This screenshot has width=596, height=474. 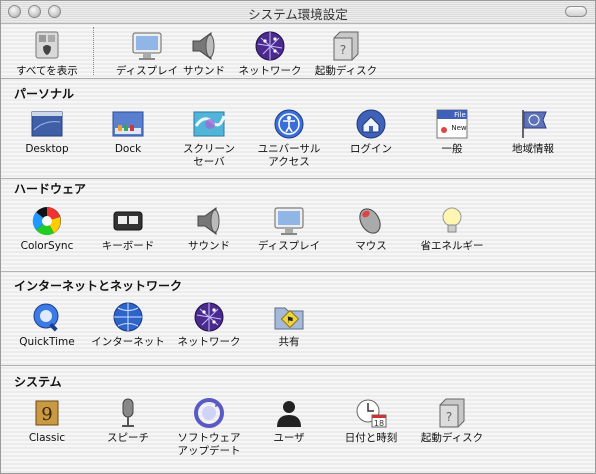 I want to click on pref-dock: Dock, so click(x=128, y=132).